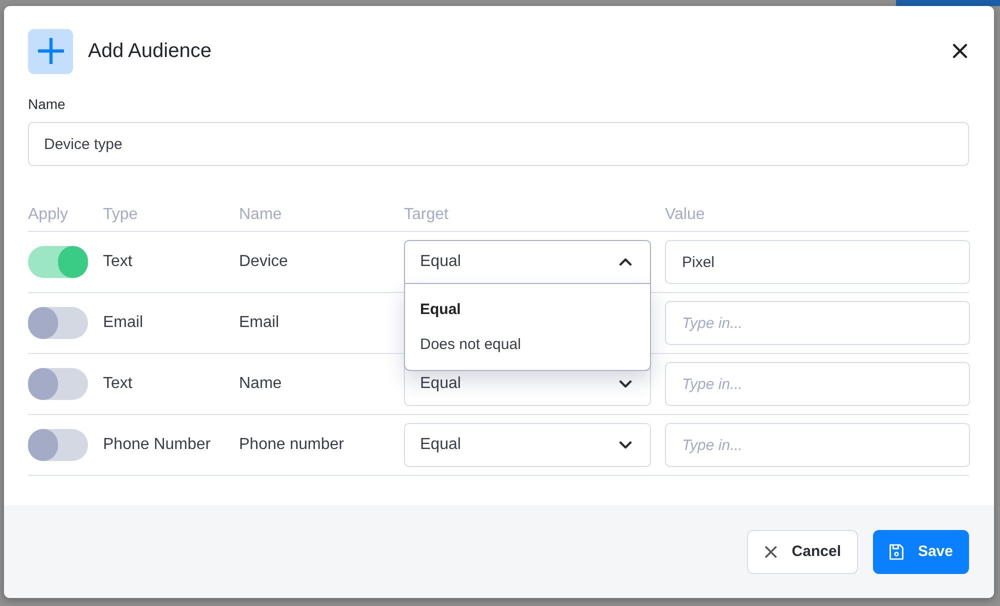 The height and width of the screenshot is (606, 1000). What do you see at coordinates (527, 309) in the screenshot?
I see `dropdown-option: Equal` at bounding box center [527, 309].